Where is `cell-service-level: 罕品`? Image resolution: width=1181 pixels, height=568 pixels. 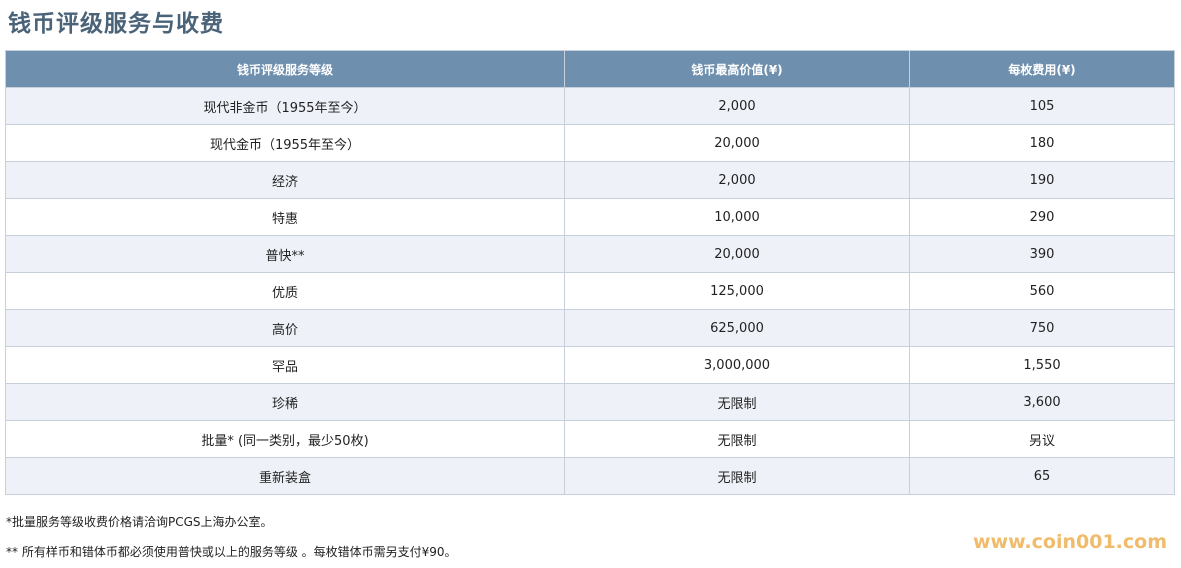 cell-service-level: 罕品 is located at coordinates (285, 365).